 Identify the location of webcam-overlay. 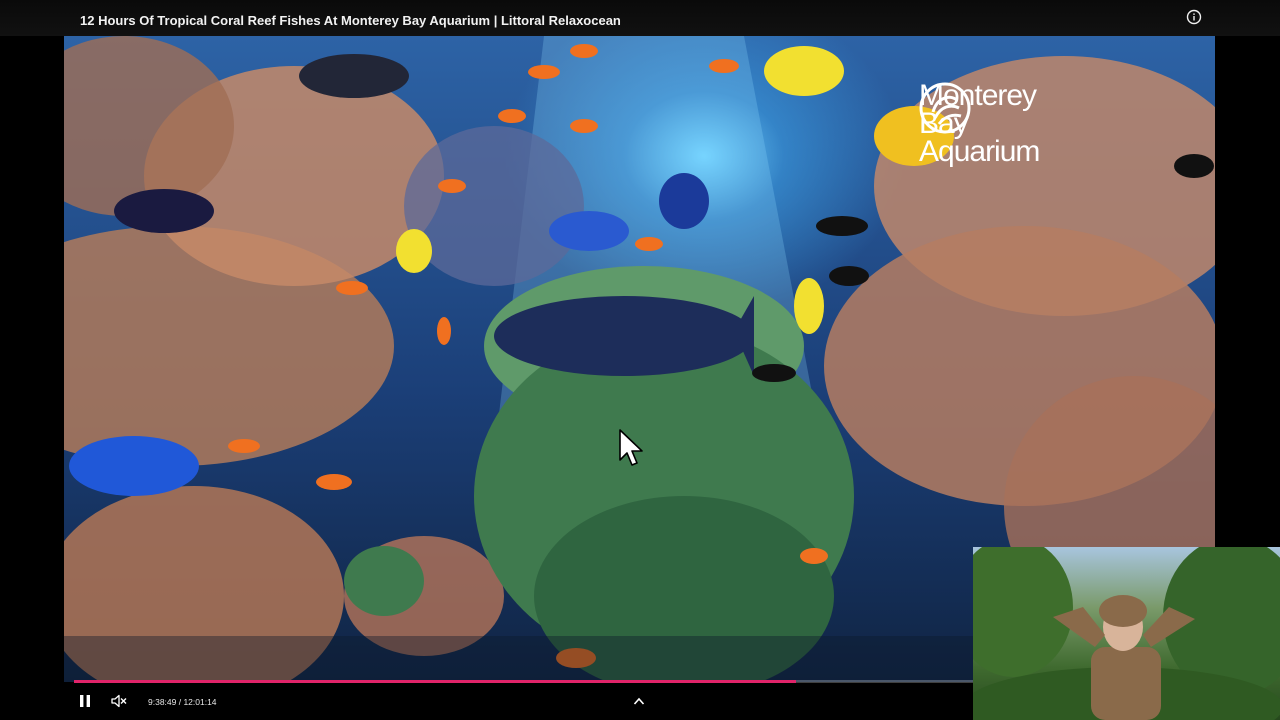
(1126, 633).